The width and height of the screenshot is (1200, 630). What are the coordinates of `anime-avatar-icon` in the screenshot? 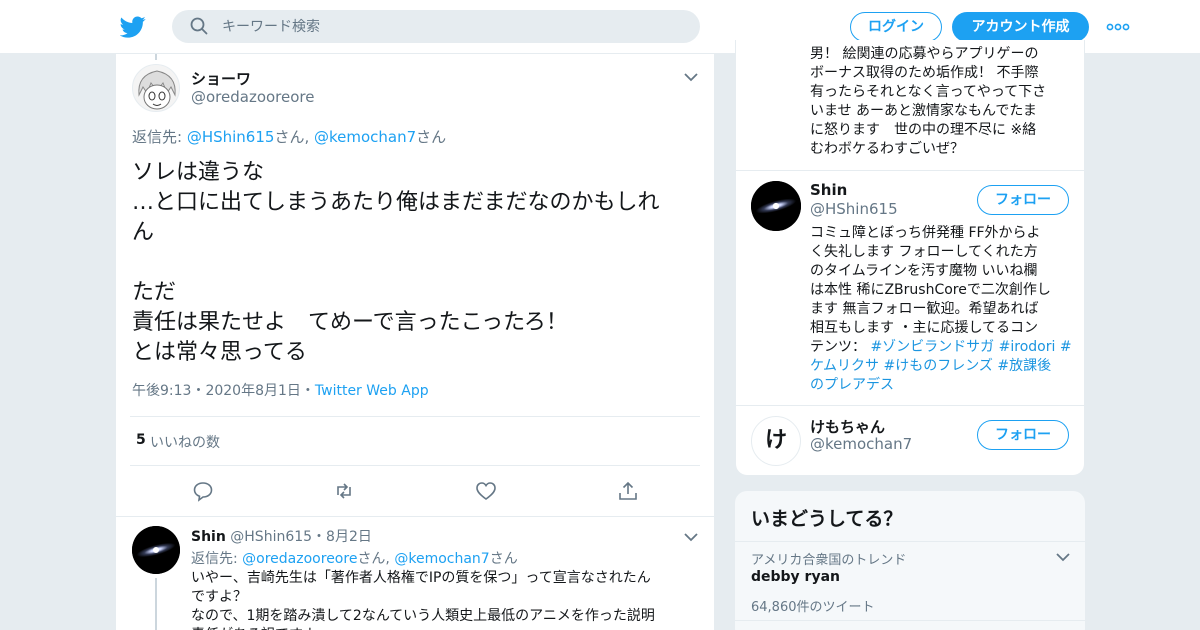 It's located at (157, 90).